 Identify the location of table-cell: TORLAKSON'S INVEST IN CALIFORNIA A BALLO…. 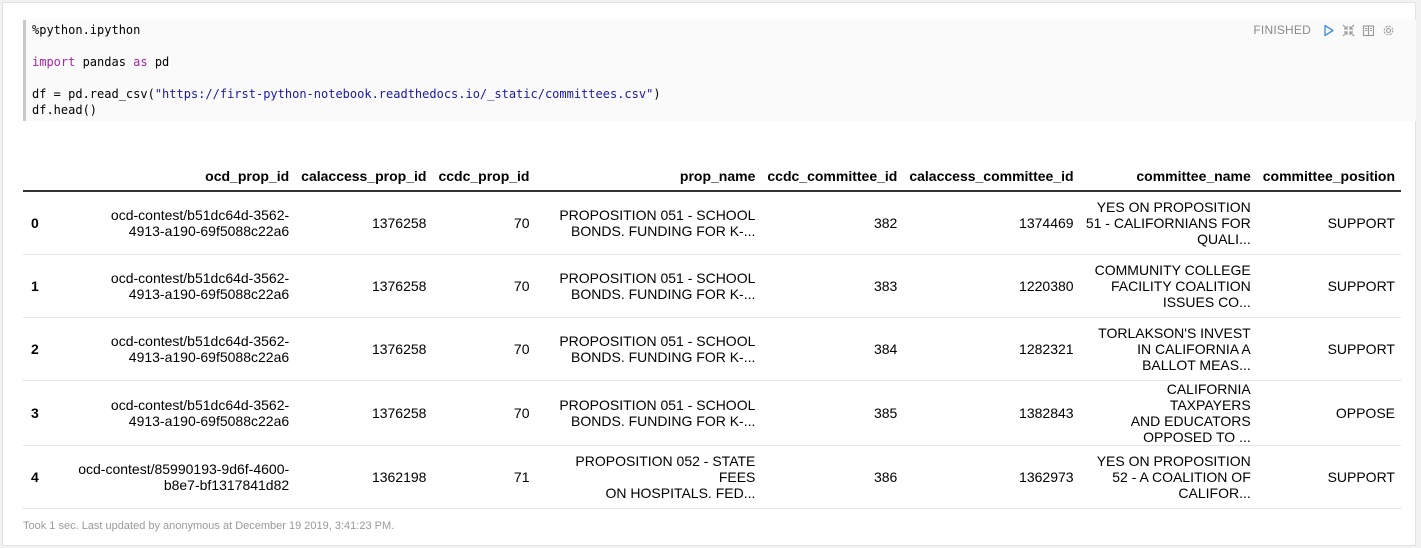
(1168, 349).